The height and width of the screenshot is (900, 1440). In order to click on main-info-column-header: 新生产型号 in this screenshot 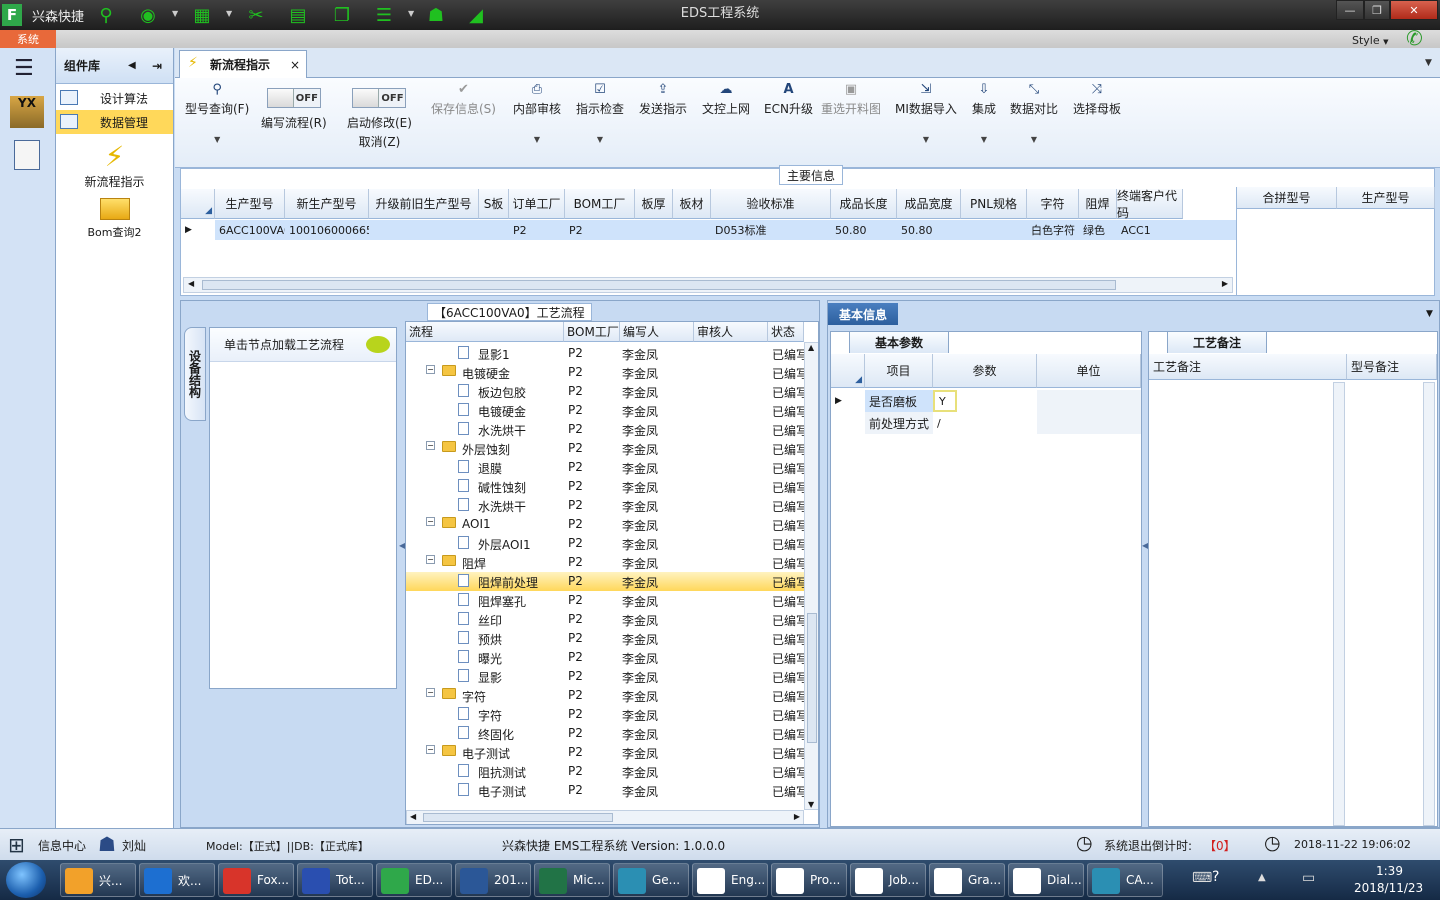, I will do `click(327, 204)`.